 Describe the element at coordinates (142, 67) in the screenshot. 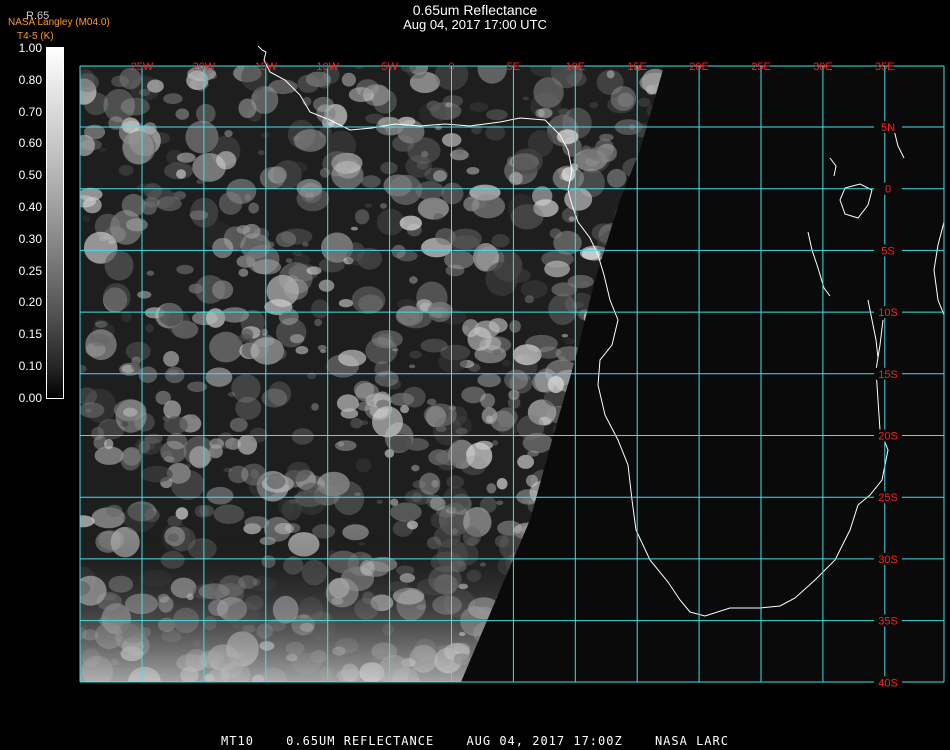

I see `longitude-label: 25W` at that location.